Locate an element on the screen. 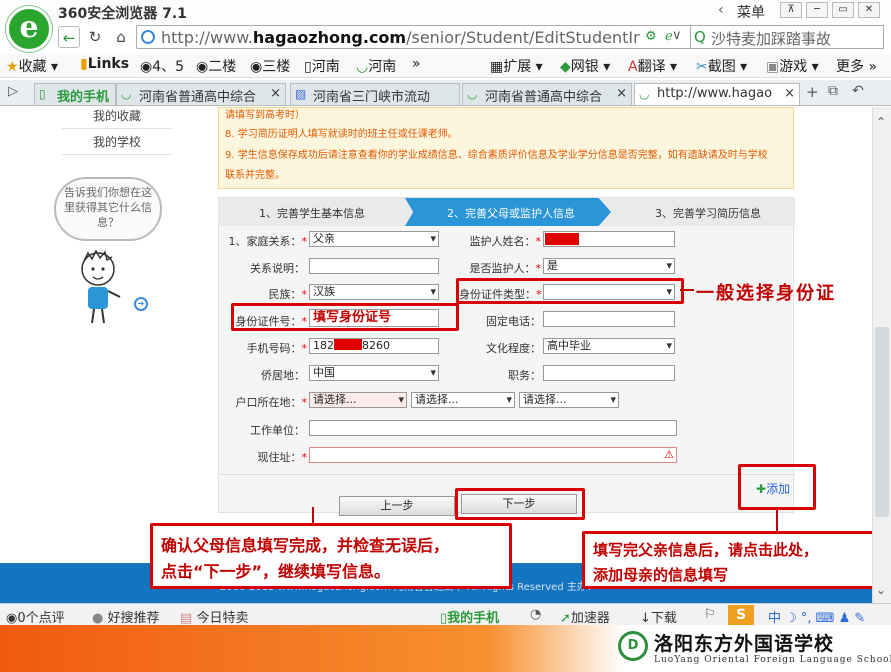 This screenshot has width=891, height=672. recommend-status: ● 好搜推荐 is located at coordinates (126, 616).